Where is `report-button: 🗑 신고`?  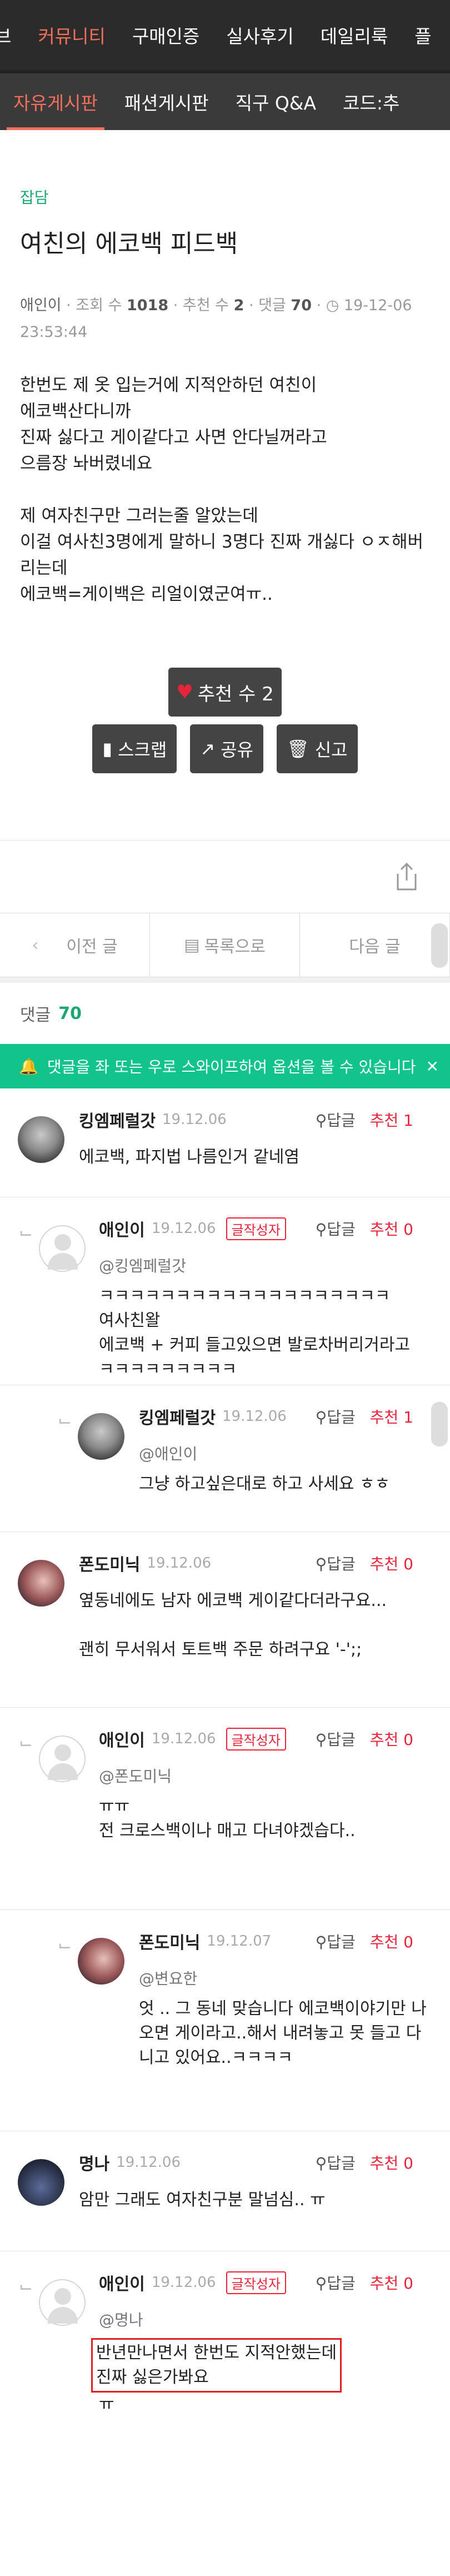
report-button: 🗑 신고 is located at coordinates (317, 748).